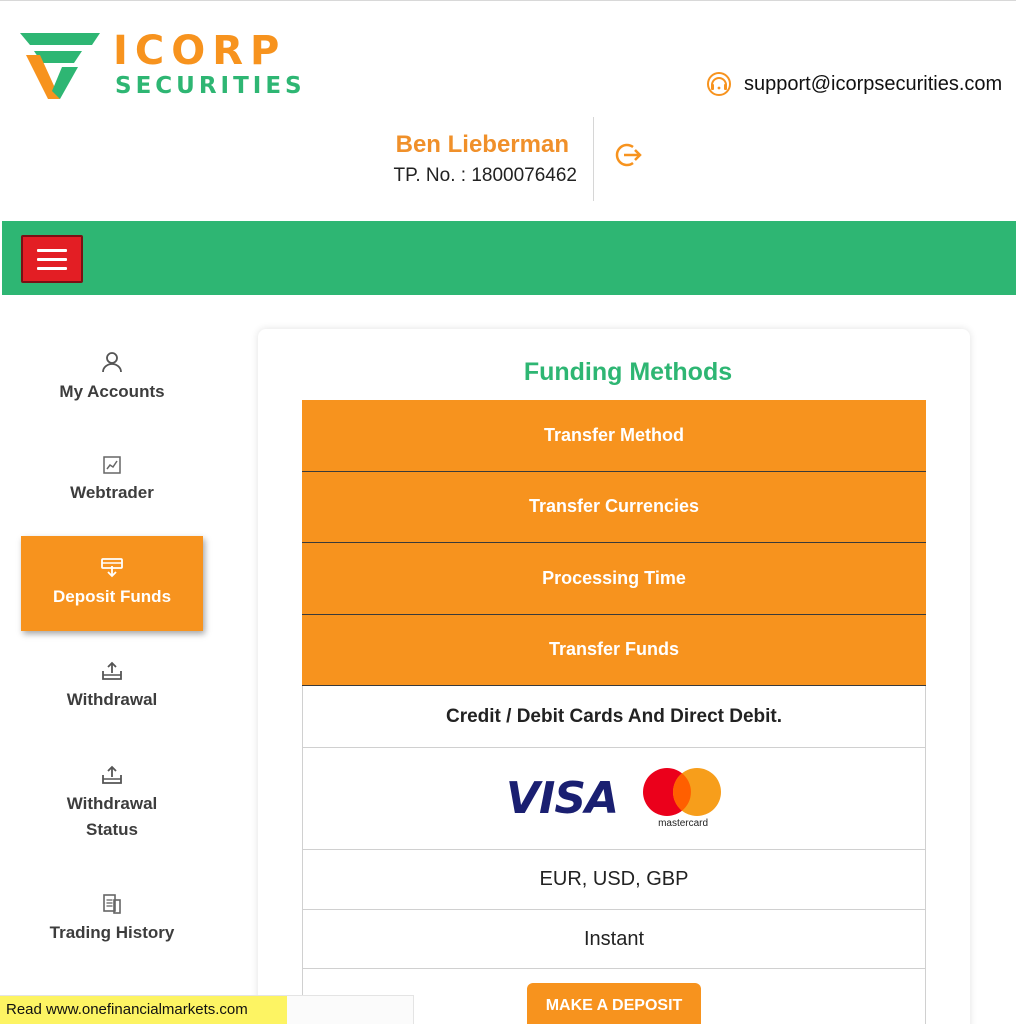  I want to click on mastercard-logo: mastercard, so click(682, 798).